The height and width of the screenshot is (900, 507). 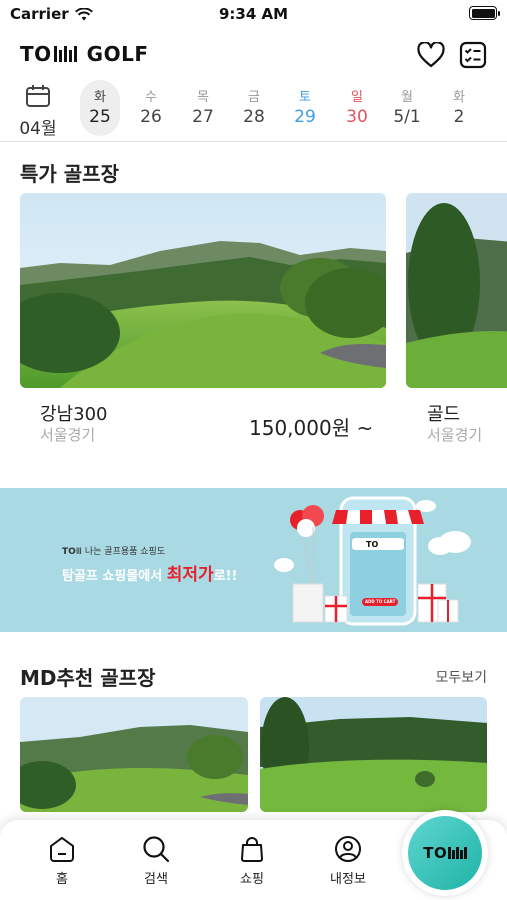 What do you see at coordinates (36, 54) in the screenshot?
I see `logo-prefix: TO` at bounding box center [36, 54].